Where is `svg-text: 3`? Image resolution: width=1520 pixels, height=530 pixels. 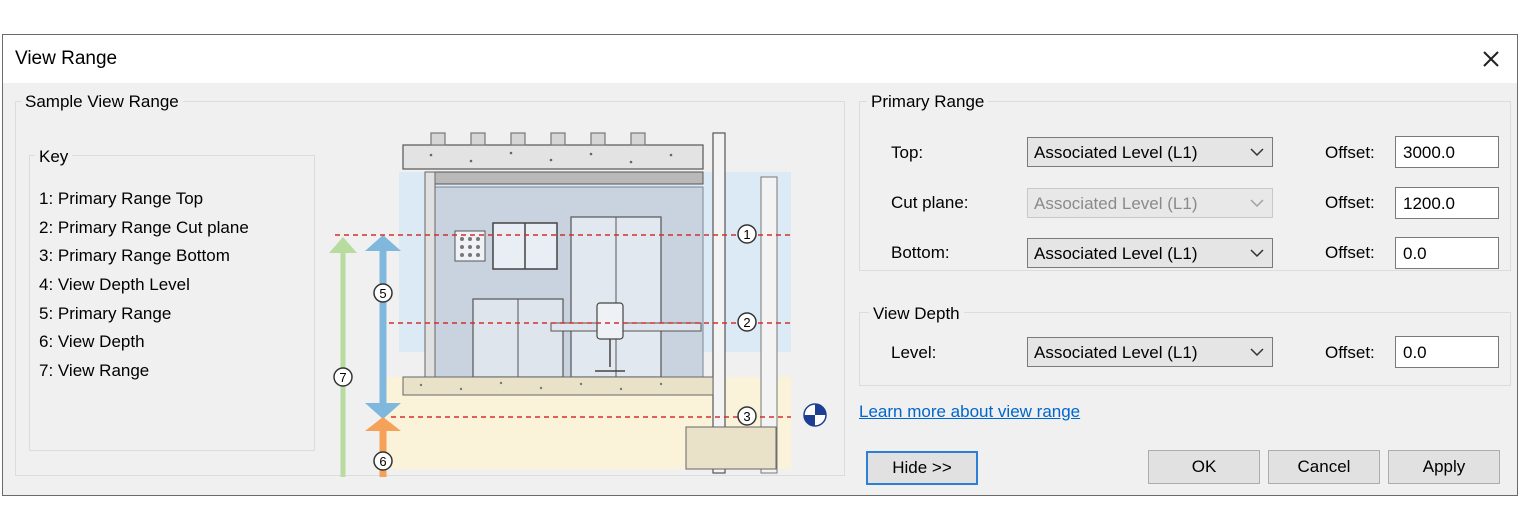
svg-text: 3 is located at coordinates (746, 416).